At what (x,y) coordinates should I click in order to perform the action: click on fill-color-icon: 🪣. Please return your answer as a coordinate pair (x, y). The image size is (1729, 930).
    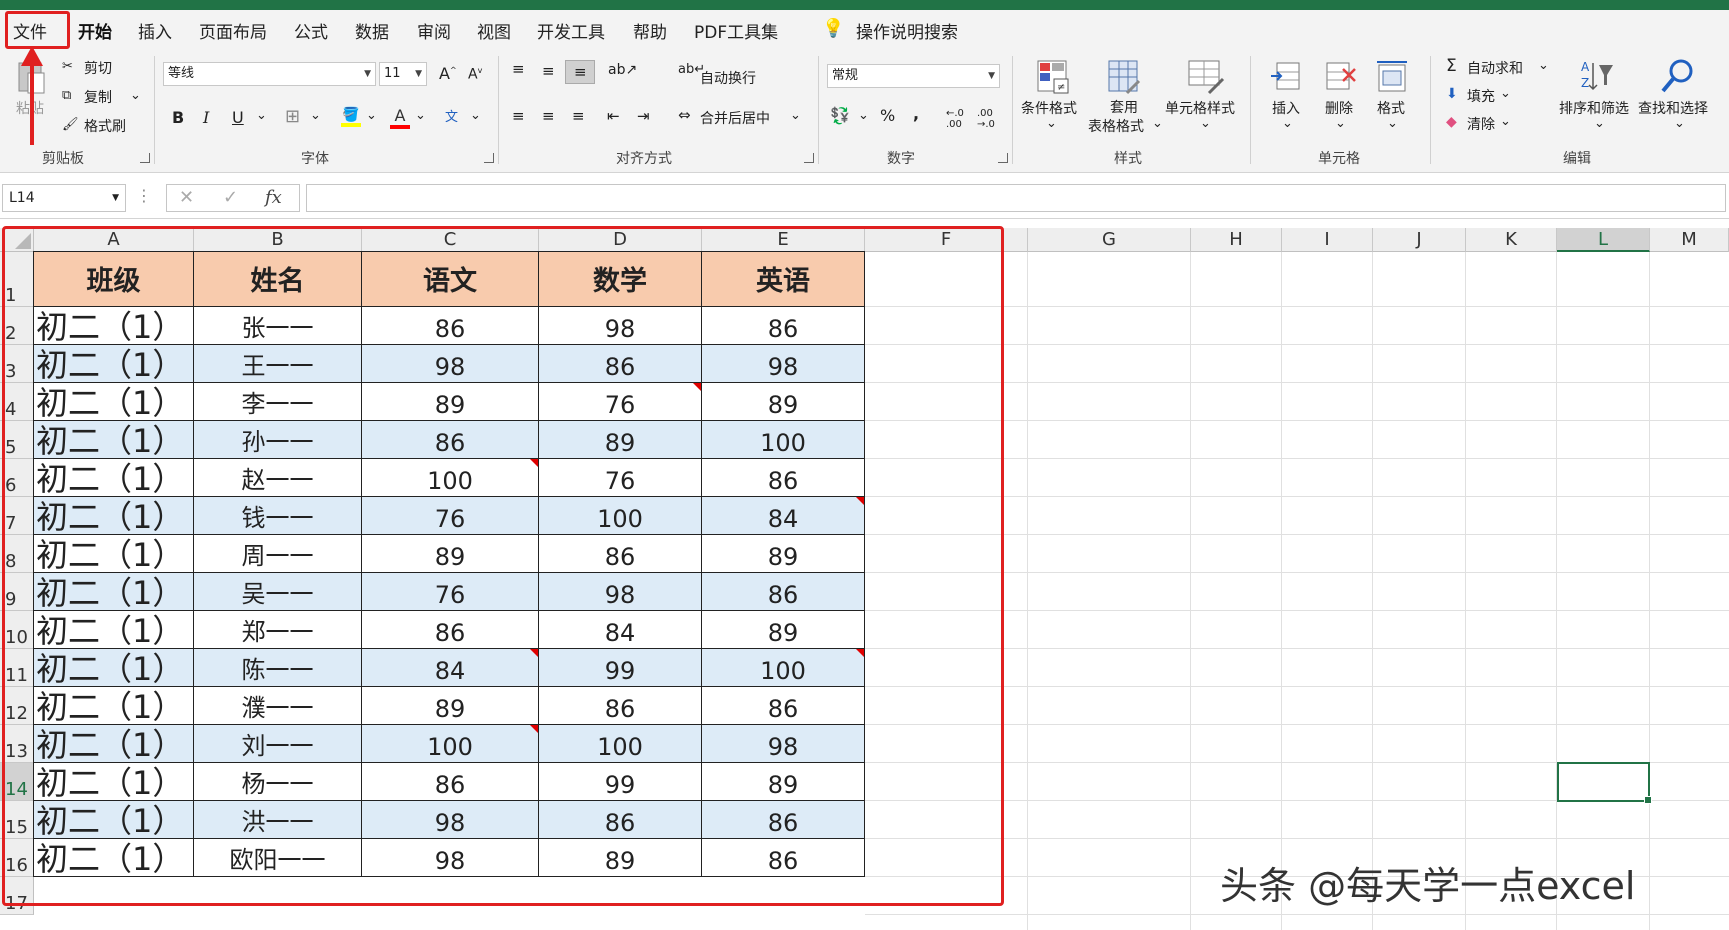
    Looking at the image, I should click on (351, 117).